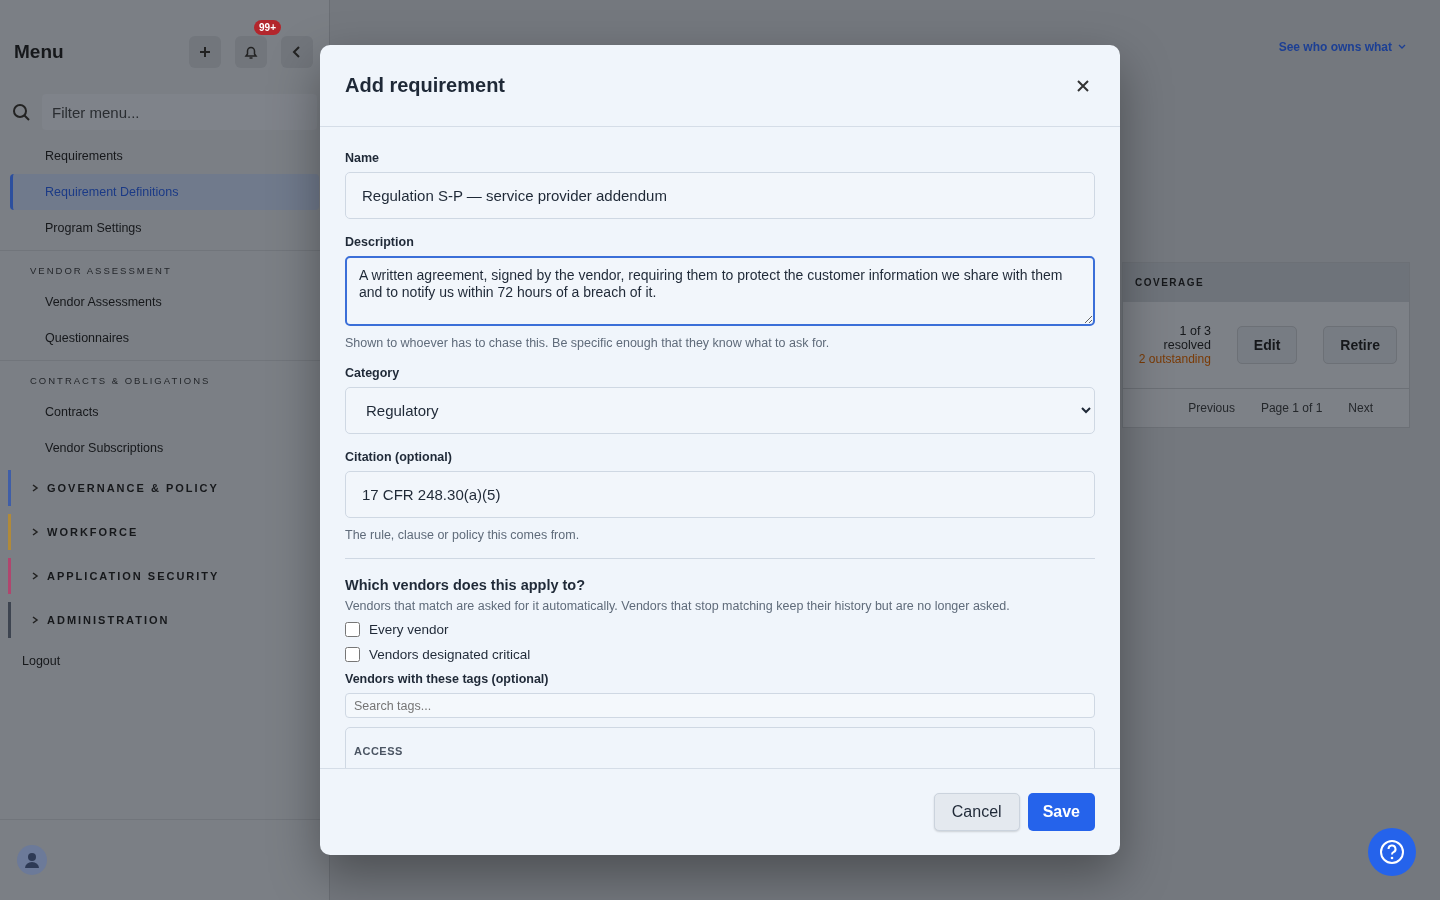 This screenshot has height=900, width=1440. I want to click on menu-item: Program Settings, so click(164, 228).